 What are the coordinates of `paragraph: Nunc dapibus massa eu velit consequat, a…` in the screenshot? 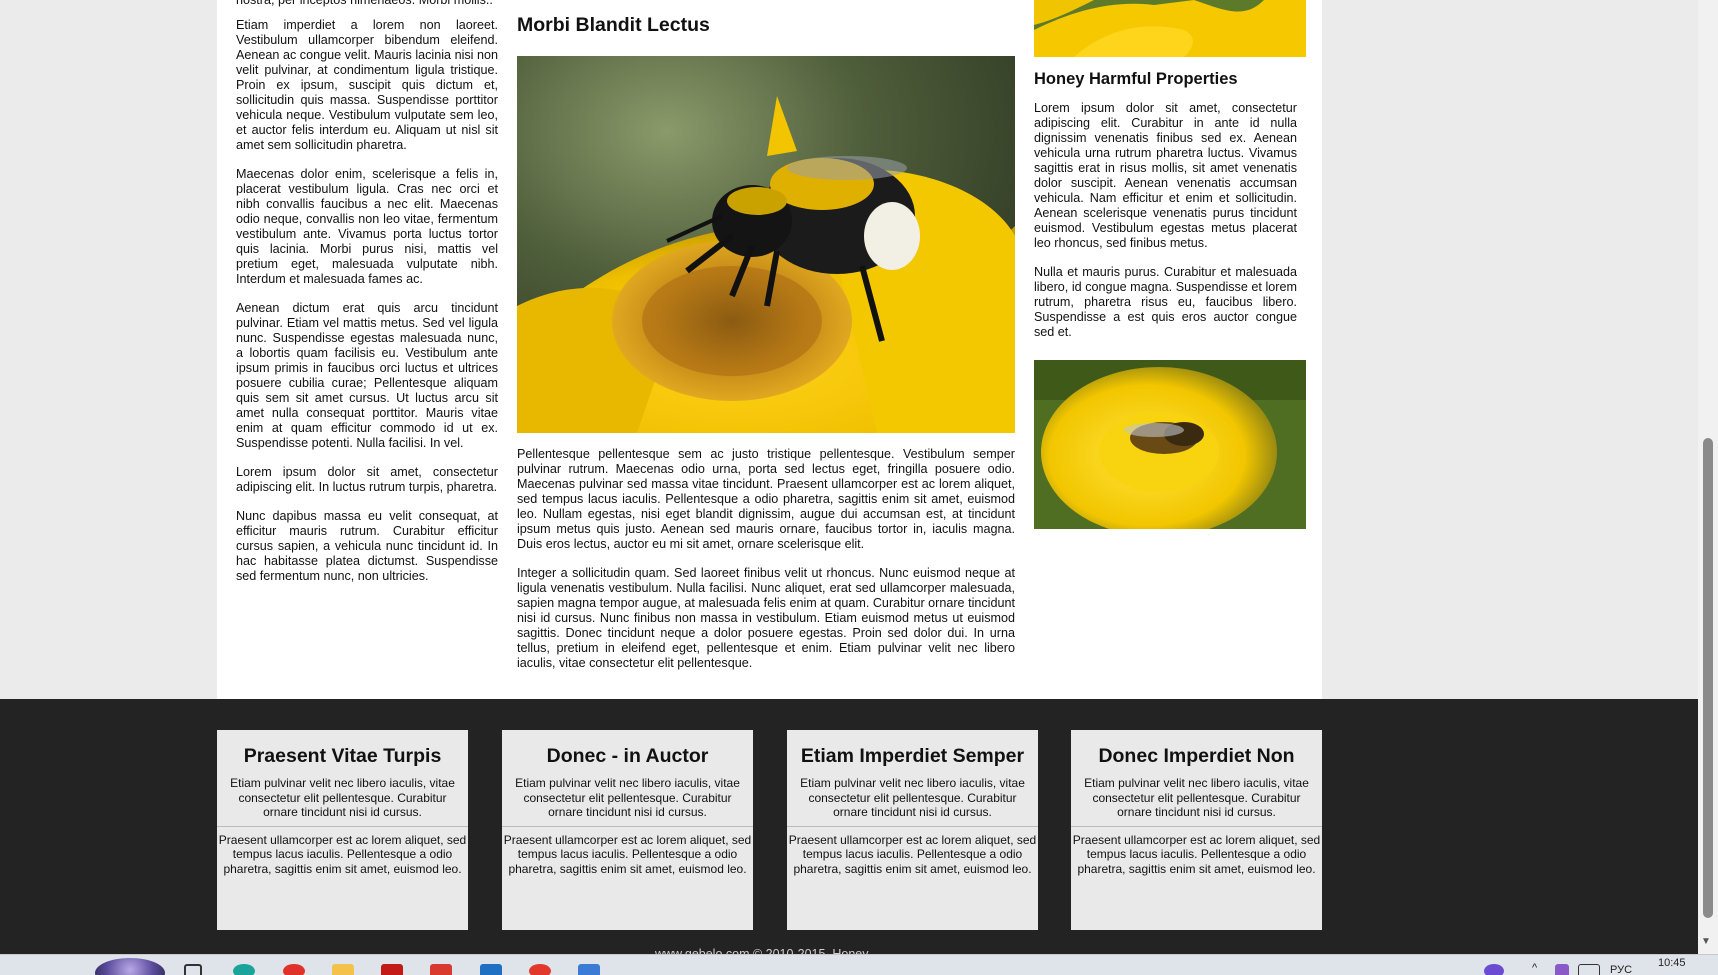 It's located at (367, 546).